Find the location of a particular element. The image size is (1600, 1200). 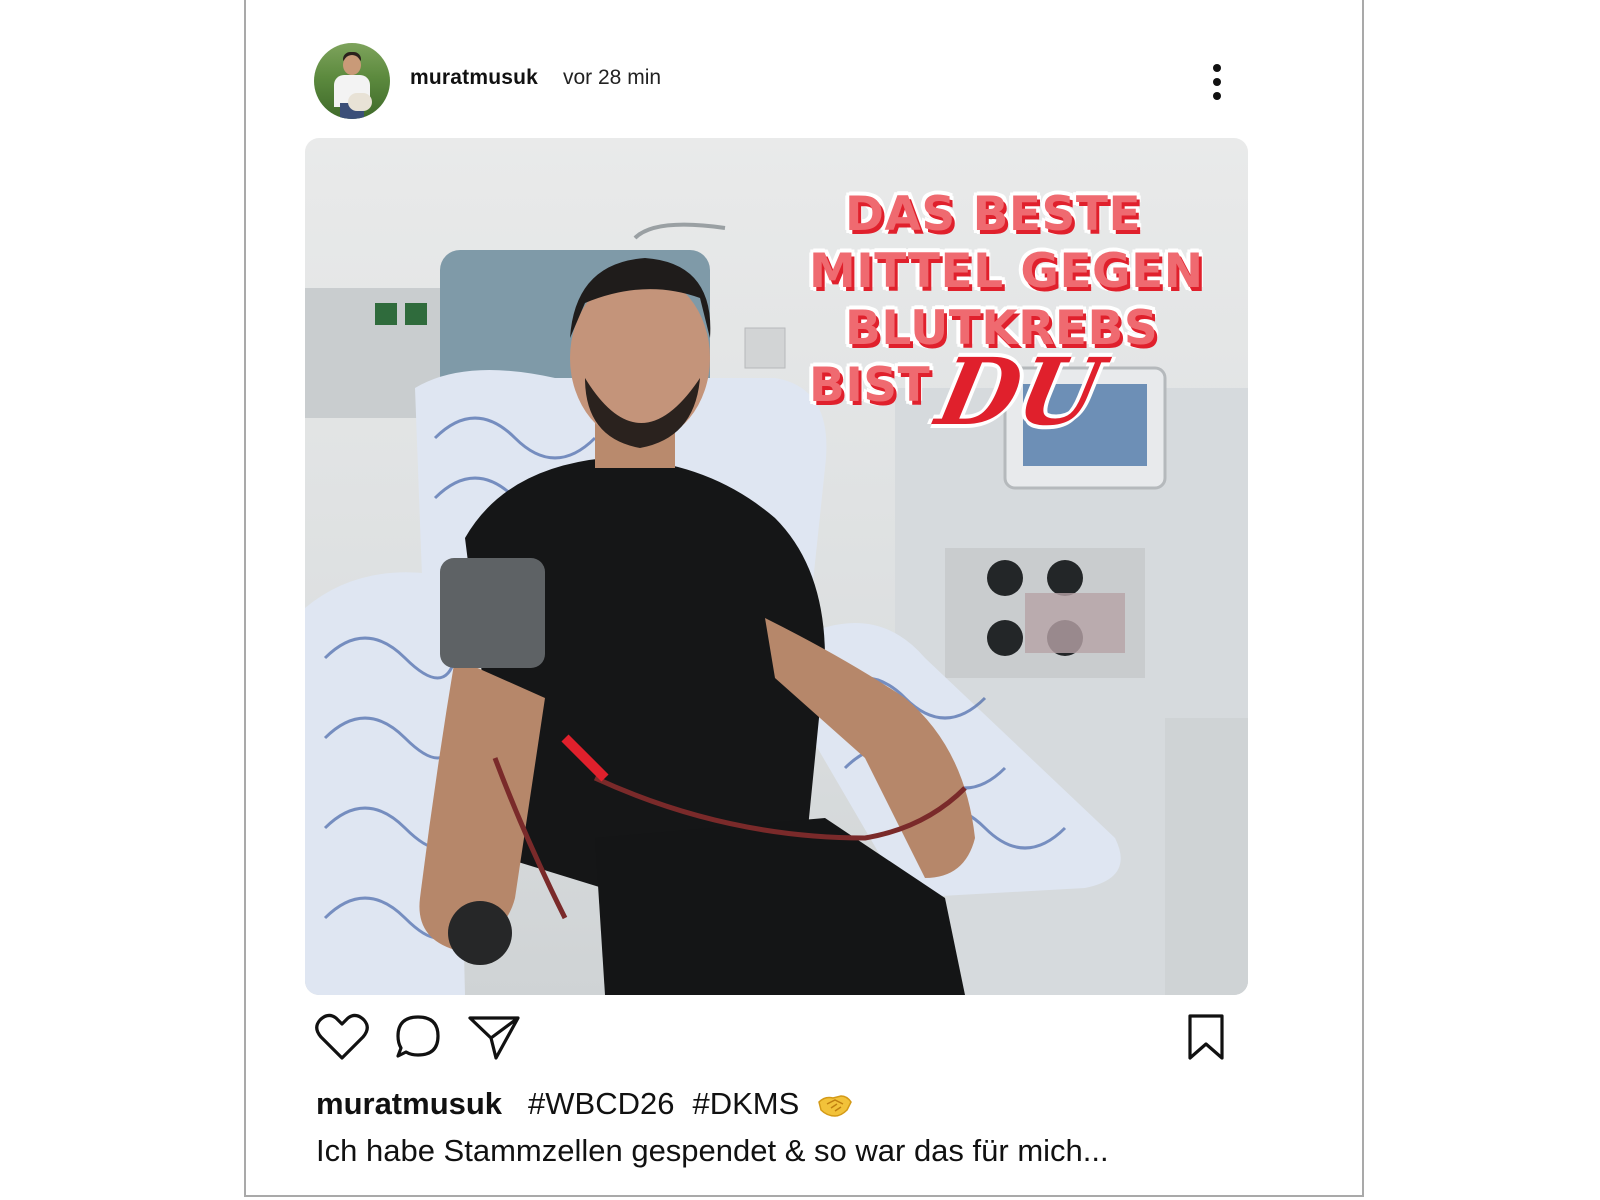

overlay-line-2: MITTEL GEGEN is located at coordinates (1006, 271).